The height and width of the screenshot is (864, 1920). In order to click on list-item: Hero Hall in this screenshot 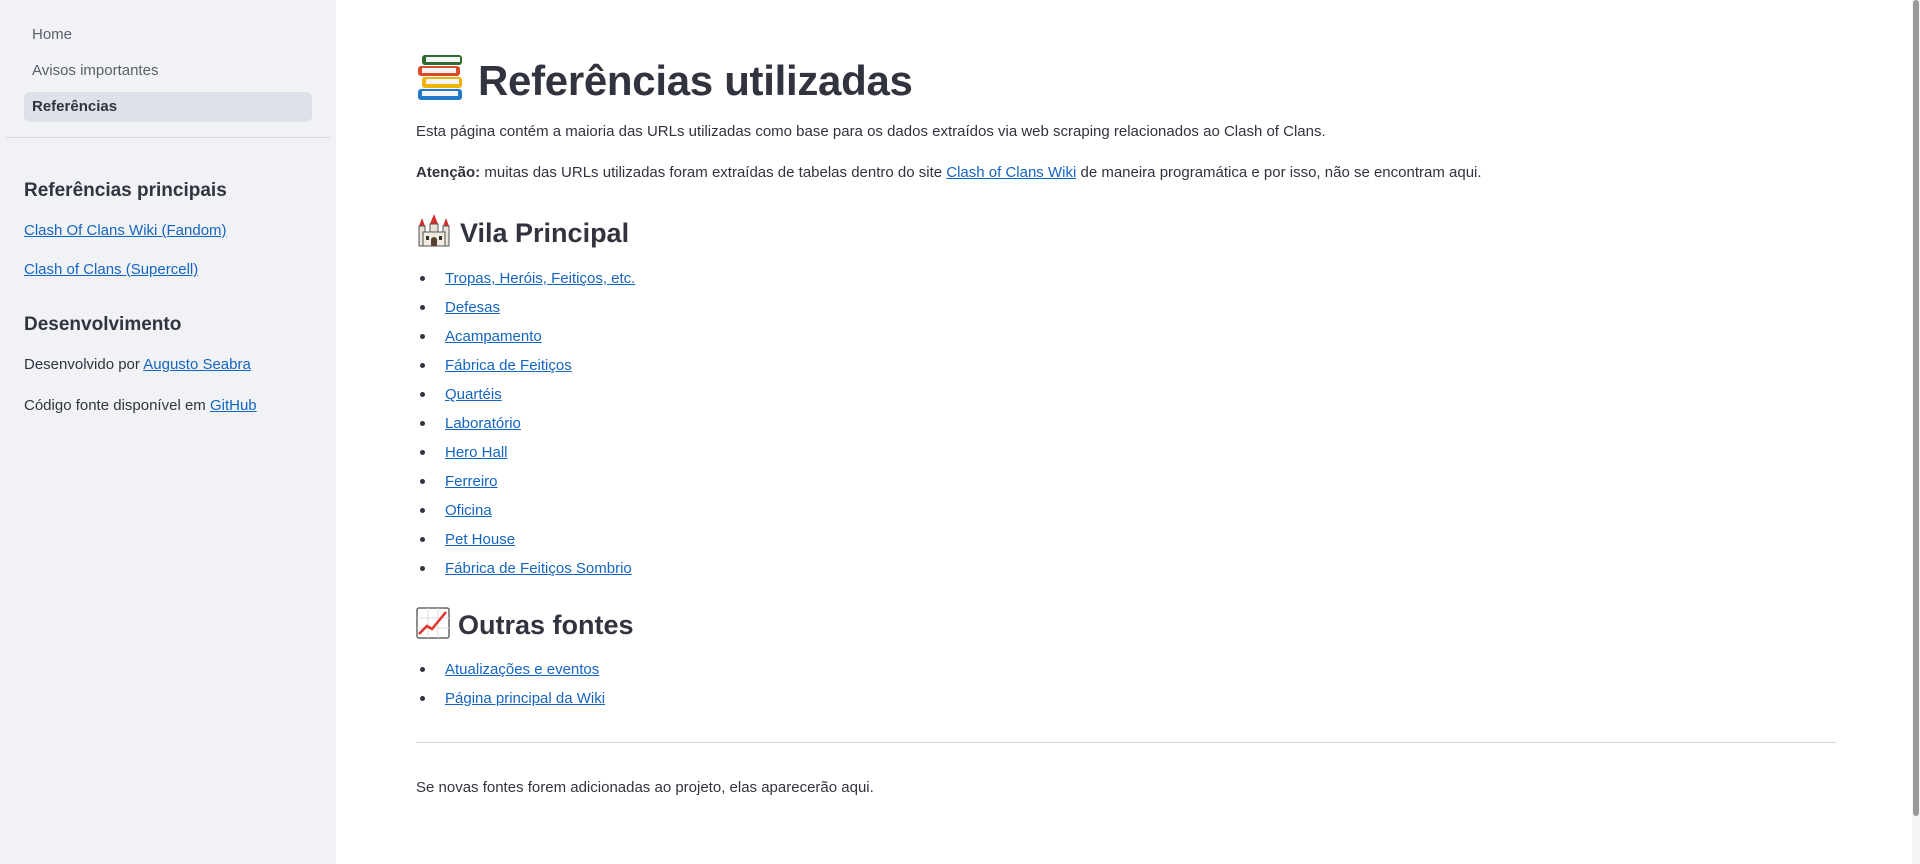, I will do `click(1126, 456)`.